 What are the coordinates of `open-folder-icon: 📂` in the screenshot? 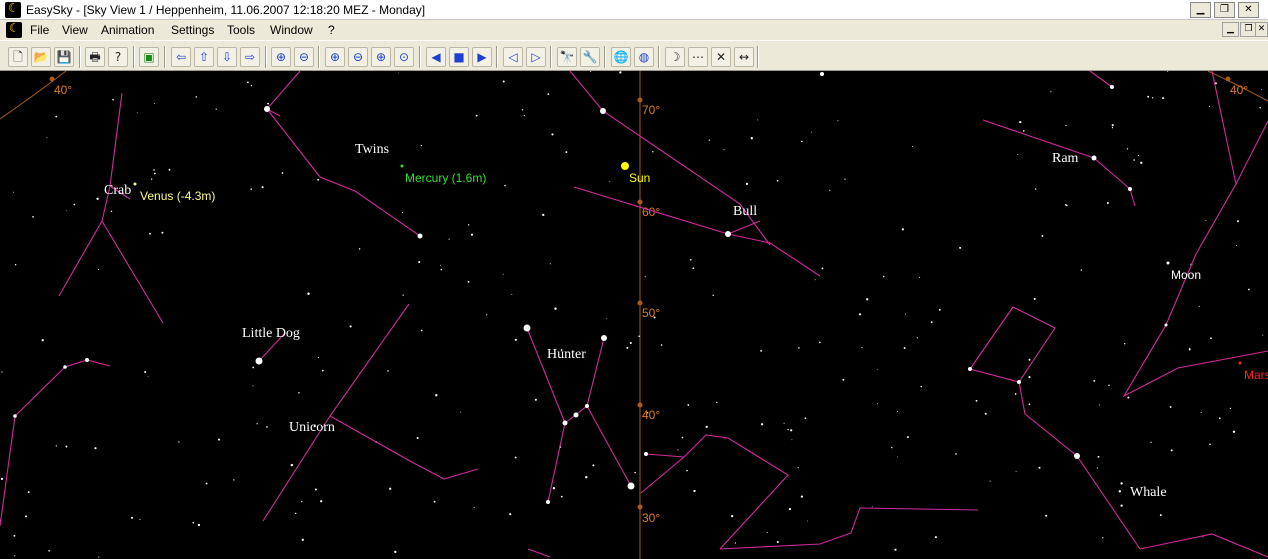 It's located at (41, 57).